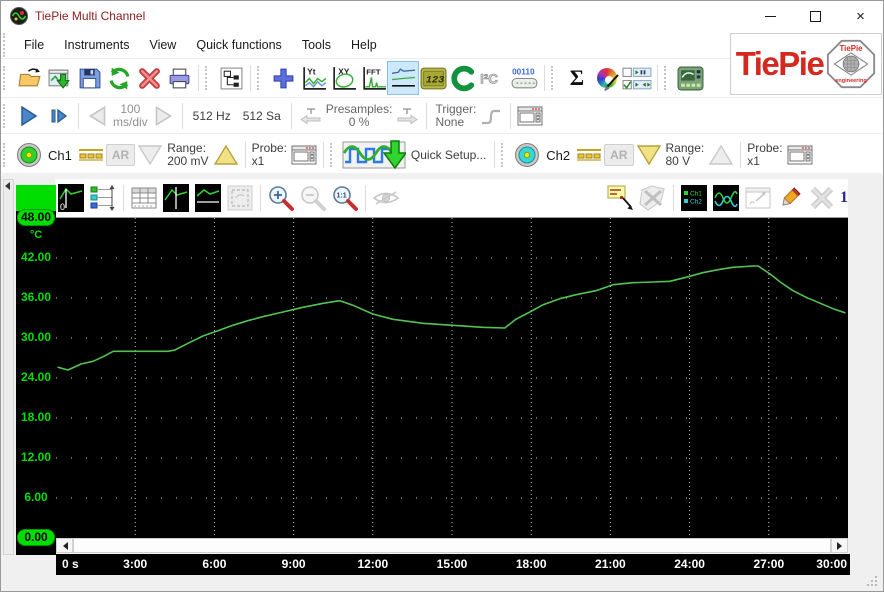 The height and width of the screenshot is (592, 884). I want to click on hide-source-button, so click(386, 198).